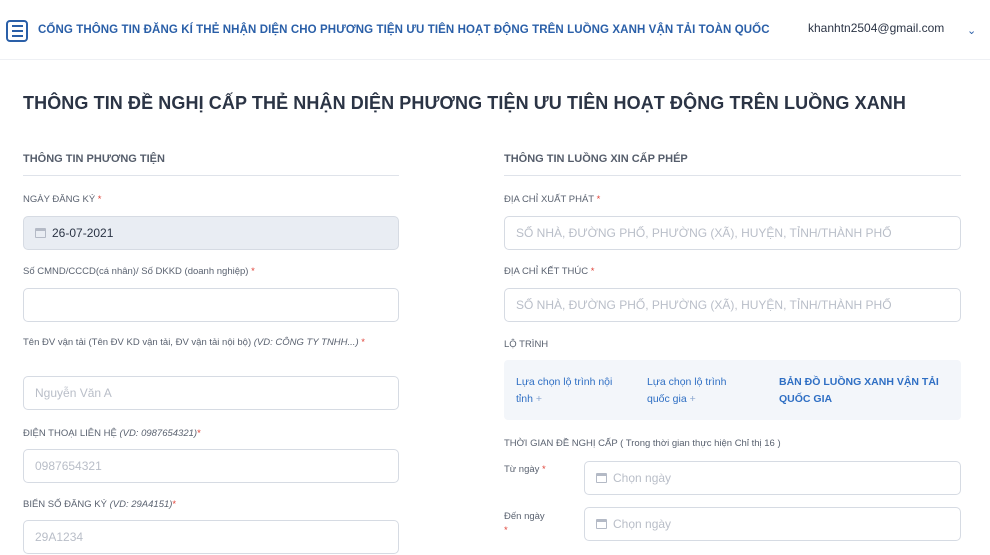 This screenshot has width=990, height=555. What do you see at coordinates (876, 28) in the screenshot?
I see `user-email: khanhtn2504@gmail.com` at bounding box center [876, 28].